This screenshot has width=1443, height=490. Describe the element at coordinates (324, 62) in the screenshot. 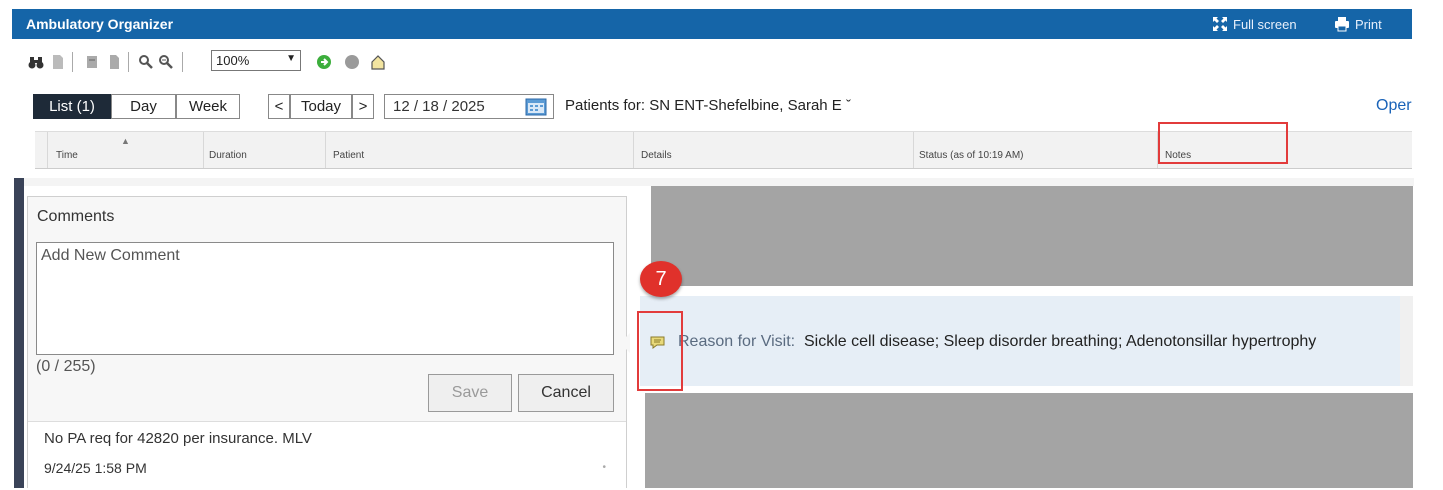

I see `refresh-icon` at that location.